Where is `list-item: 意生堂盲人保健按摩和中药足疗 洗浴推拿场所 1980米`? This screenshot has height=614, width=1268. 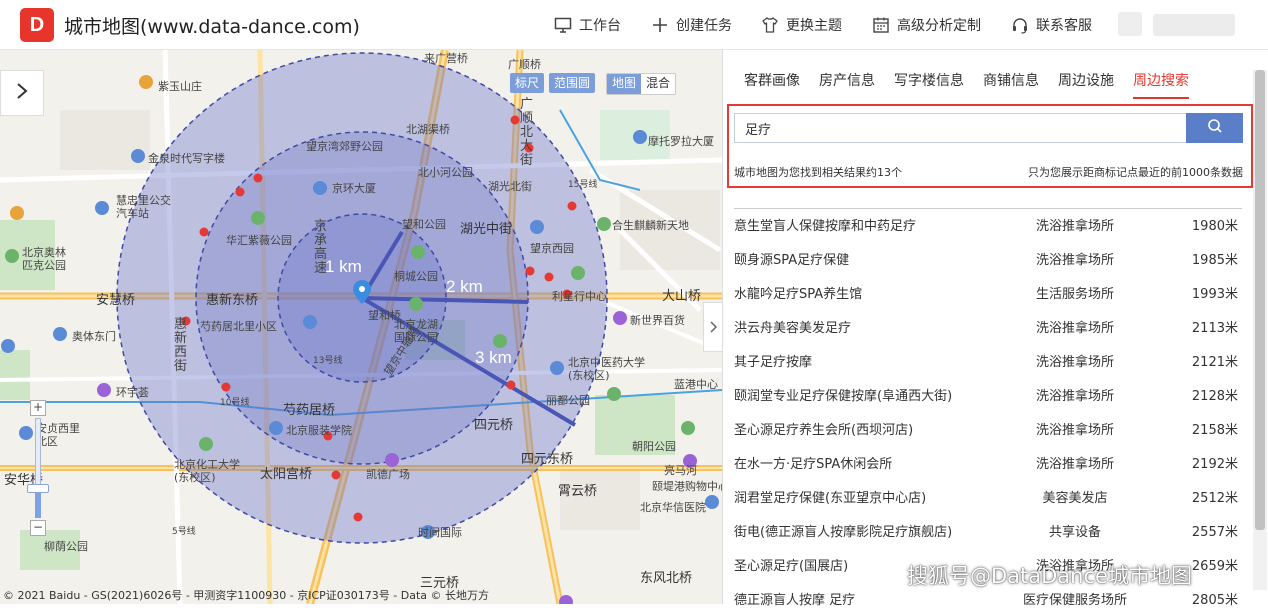
list-item: 意生堂盲人保健按摩和中药足疗 洗浴推拿场所 1980米 is located at coordinates (989, 223).